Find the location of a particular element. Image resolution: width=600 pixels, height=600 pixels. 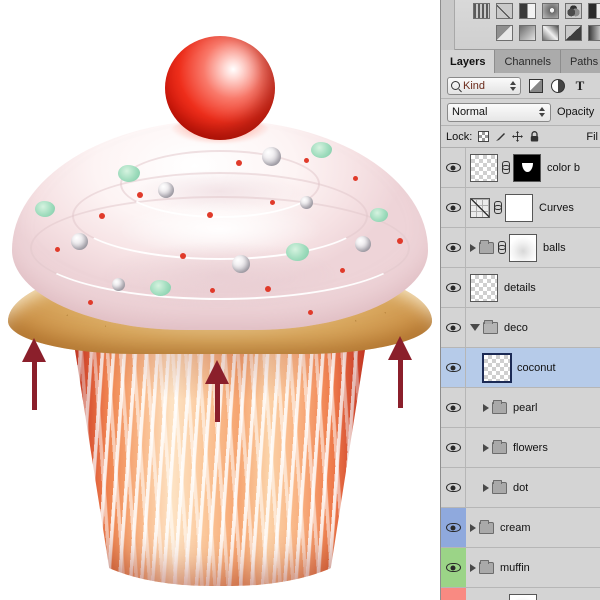

layer-row-details: details is located at coordinates (520, 288).